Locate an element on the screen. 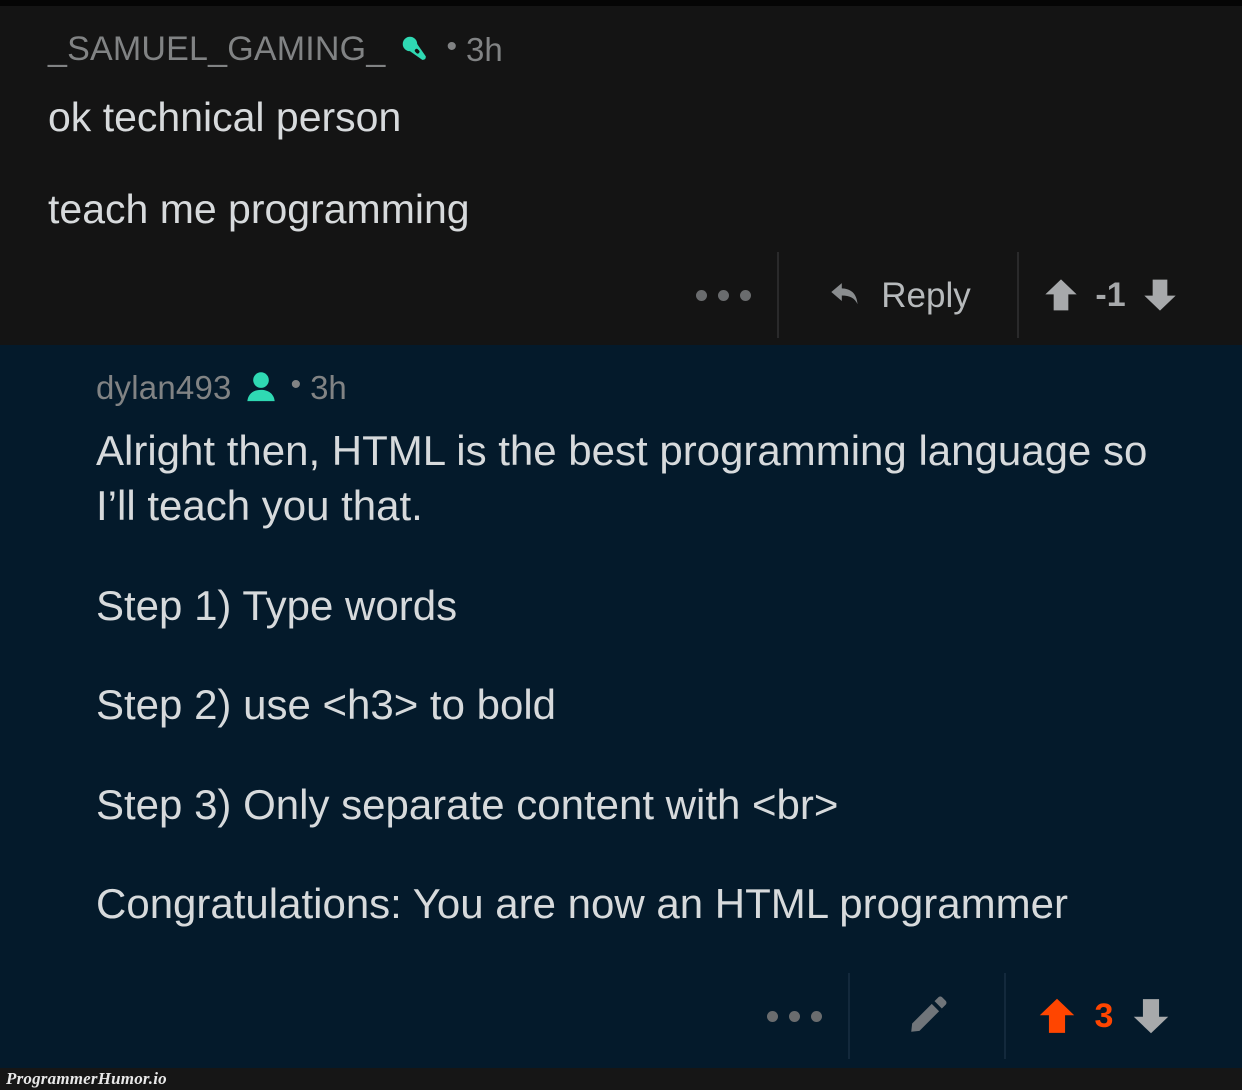 The height and width of the screenshot is (1090, 1242). comment-1-timestamp: 3h is located at coordinates (484, 49).